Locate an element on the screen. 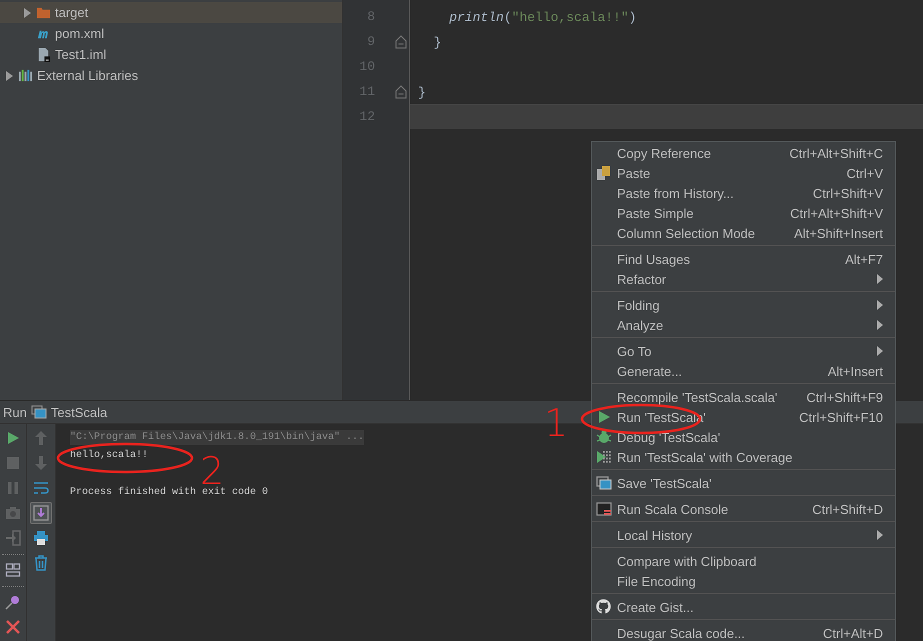  menu-item: File Encoding is located at coordinates (743, 581).